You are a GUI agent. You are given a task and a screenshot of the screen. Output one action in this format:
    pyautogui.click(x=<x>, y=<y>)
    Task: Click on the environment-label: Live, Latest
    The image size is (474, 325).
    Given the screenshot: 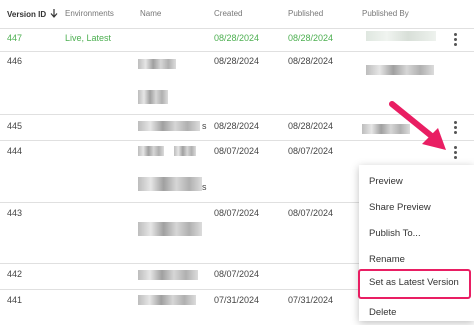 What is the action you would take?
    pyautogui.click(x=88, y=38)
    